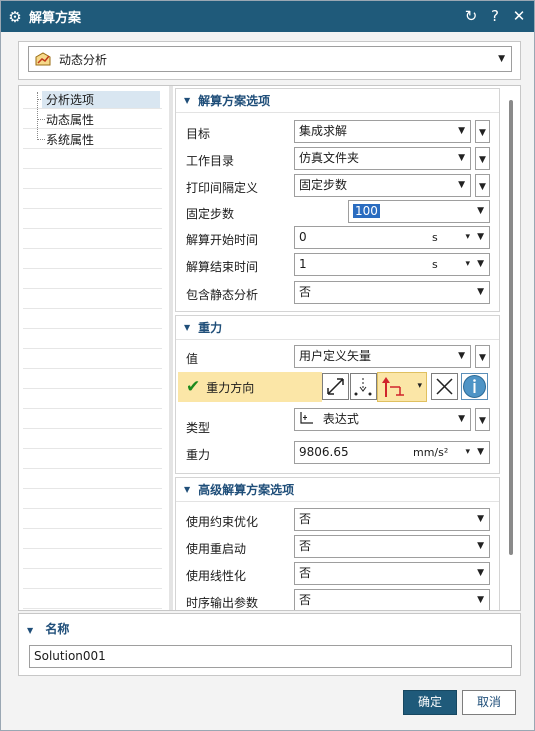 The height and width of the screenshot is (731, 535). Describe the element at coordinates (482, 158) in the screenshot. I see `workdir-options-button: ▼` at that location.